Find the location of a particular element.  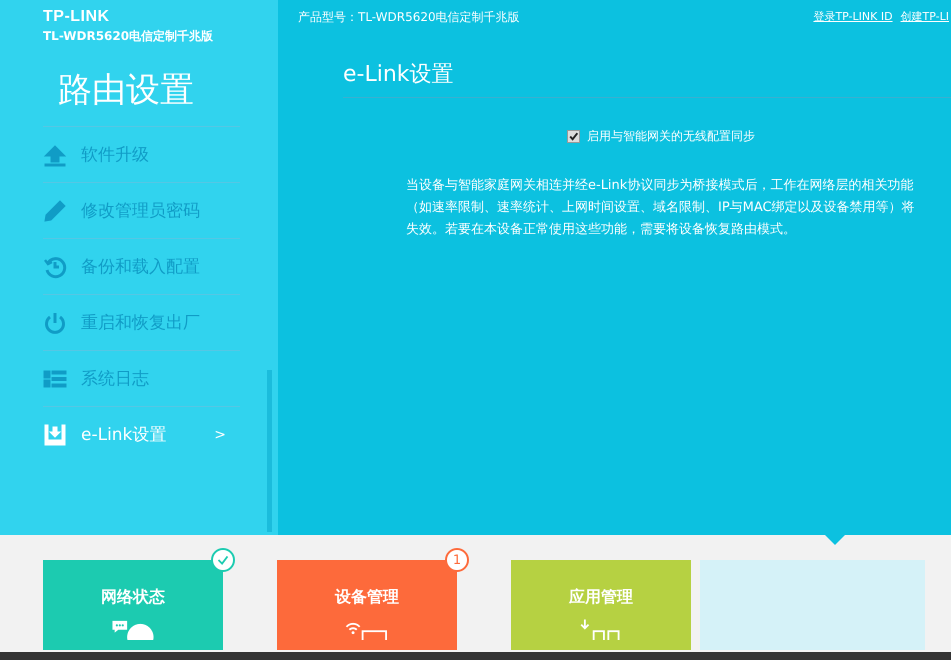

menu-tile: 应用管理 is located at coordinates (601, 605).